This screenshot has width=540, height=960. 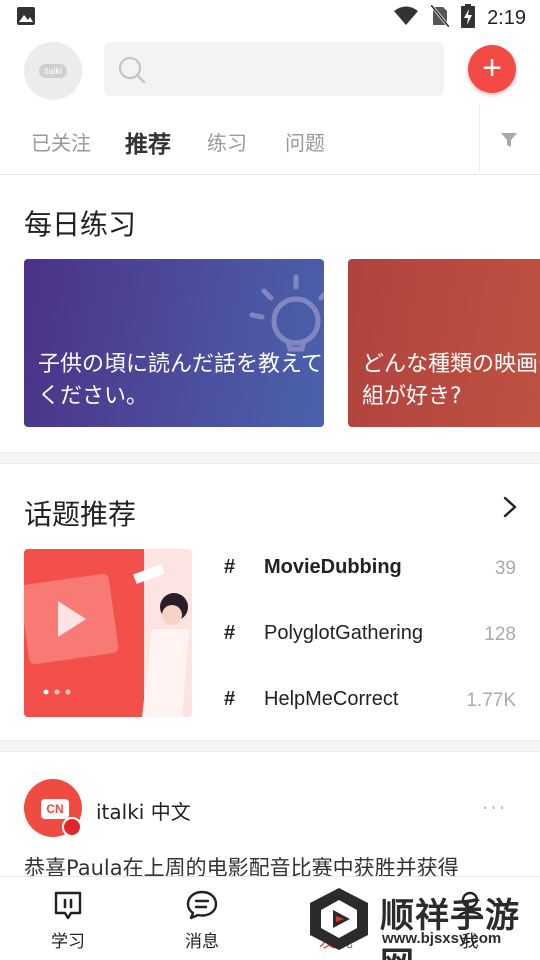 What do you see at coordinates (440, 17) in the screenshot?
I see `no-sim-icon` at bounding box center [440, 17].